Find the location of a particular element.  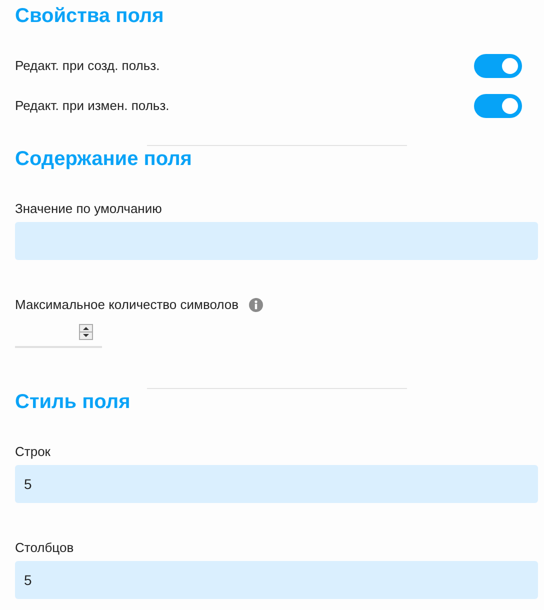

section-heading: Стиль поля is located at coordinates (73, 402).